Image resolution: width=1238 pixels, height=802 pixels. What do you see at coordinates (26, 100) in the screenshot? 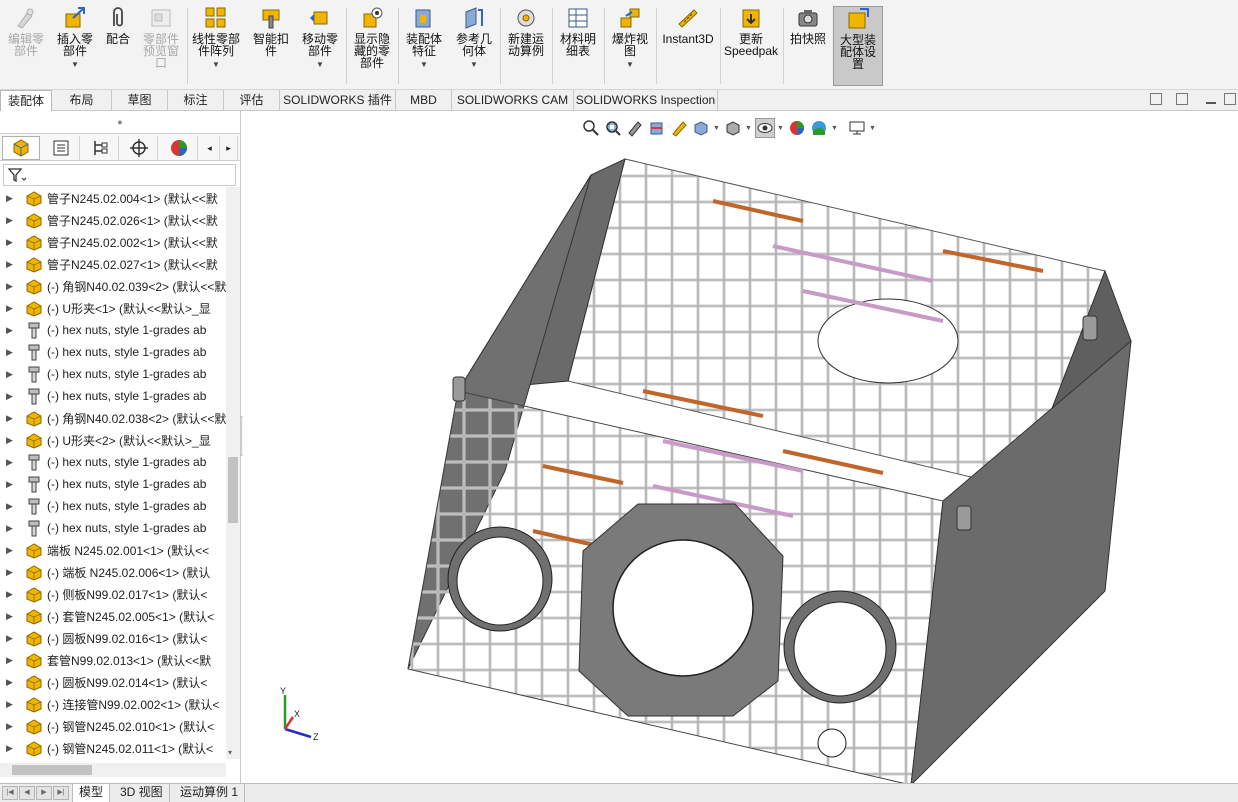
I see `tab-assembly: 装配体` at bounding box center [26, 100].